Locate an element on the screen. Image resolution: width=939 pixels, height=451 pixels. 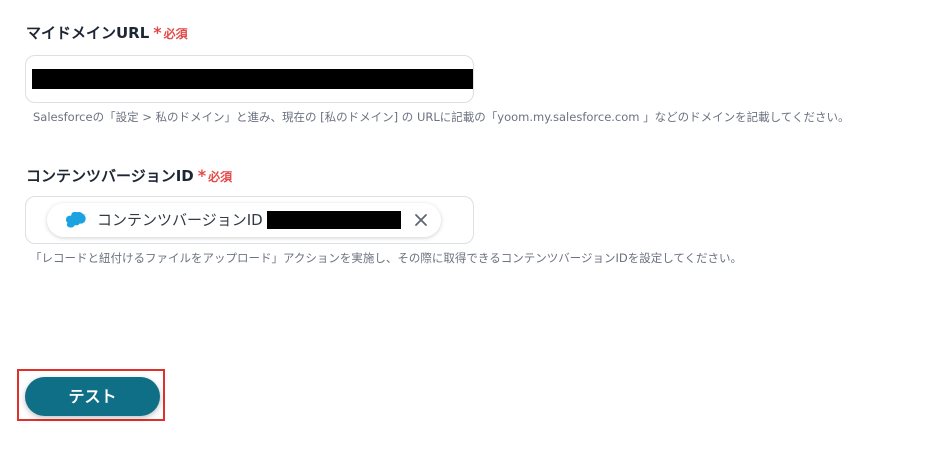
domain-field-label: マイドメインURL * 必須 is located at coordinates (107, 33).